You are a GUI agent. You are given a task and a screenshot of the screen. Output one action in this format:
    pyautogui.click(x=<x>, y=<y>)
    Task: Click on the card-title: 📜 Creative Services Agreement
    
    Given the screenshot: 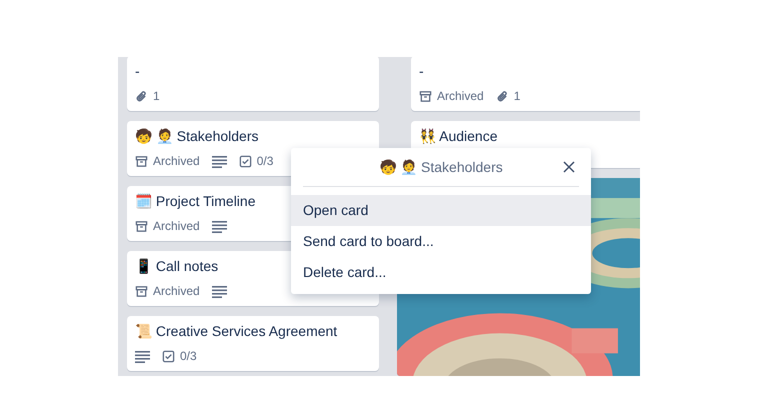 What is the action you would take?
    pyautogui.click(x=236, y=331)
    